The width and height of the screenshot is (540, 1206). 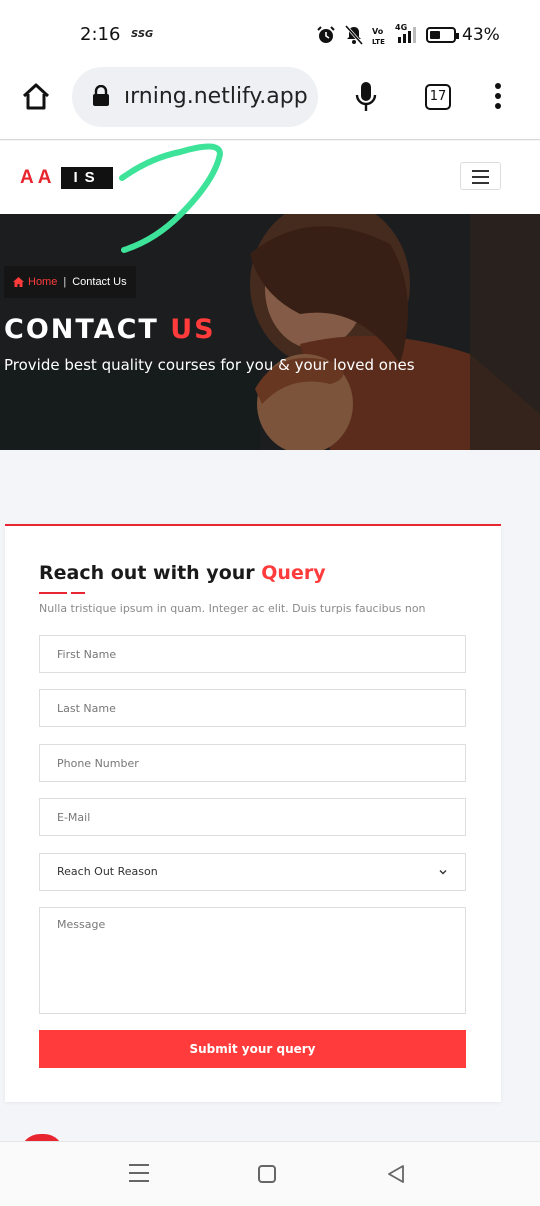 What do you see at coordinates (38, 177) in the screenshot?
I see `logo-aa: AA` at bounding box center [38, 177].